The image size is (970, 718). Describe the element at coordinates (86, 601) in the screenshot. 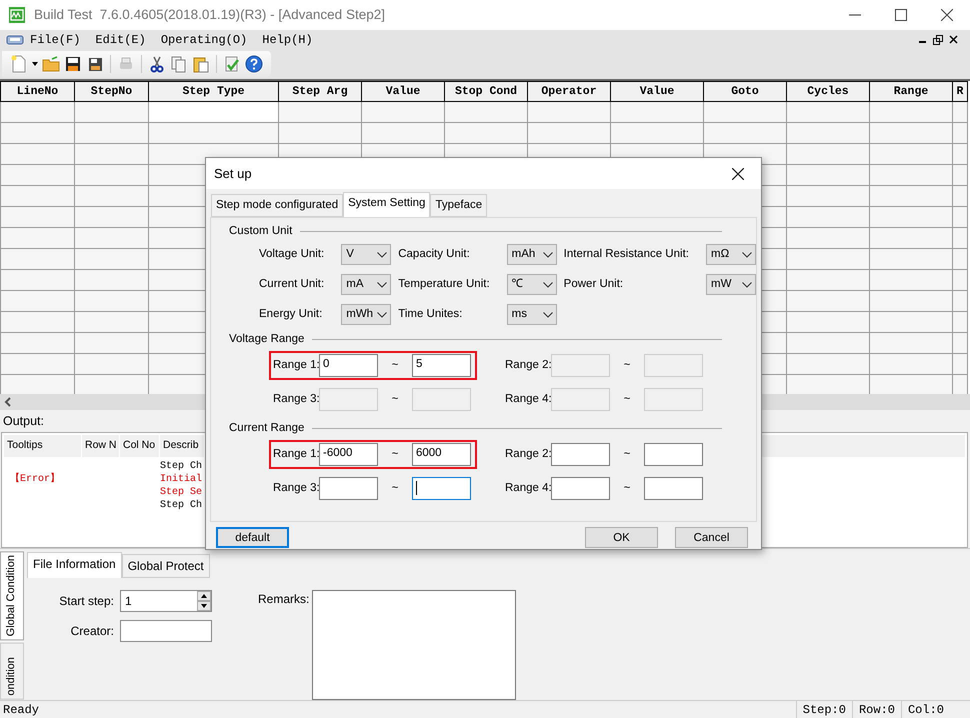

I see `field-label: Start step:` at that location.